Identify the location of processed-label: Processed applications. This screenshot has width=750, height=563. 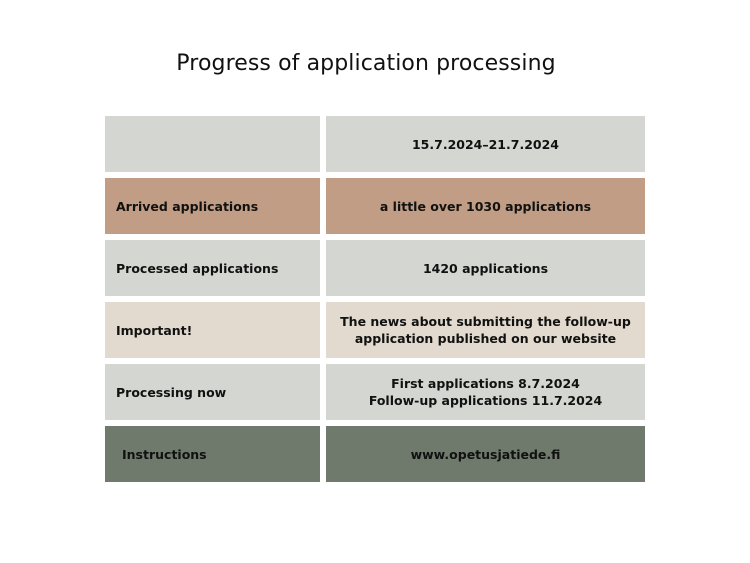
(212, 268).